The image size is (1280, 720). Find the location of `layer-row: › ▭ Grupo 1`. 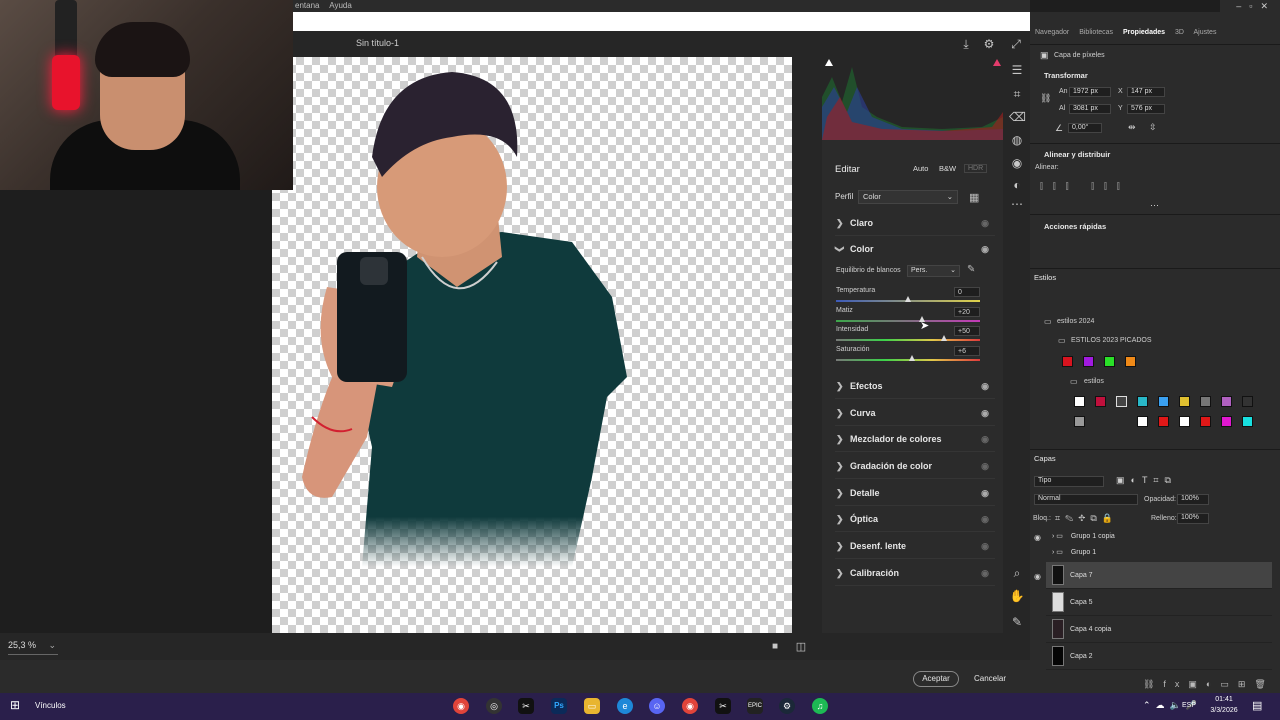

layer-row: › ▭ Grupo 1 is located at coordinates (1159, 553).